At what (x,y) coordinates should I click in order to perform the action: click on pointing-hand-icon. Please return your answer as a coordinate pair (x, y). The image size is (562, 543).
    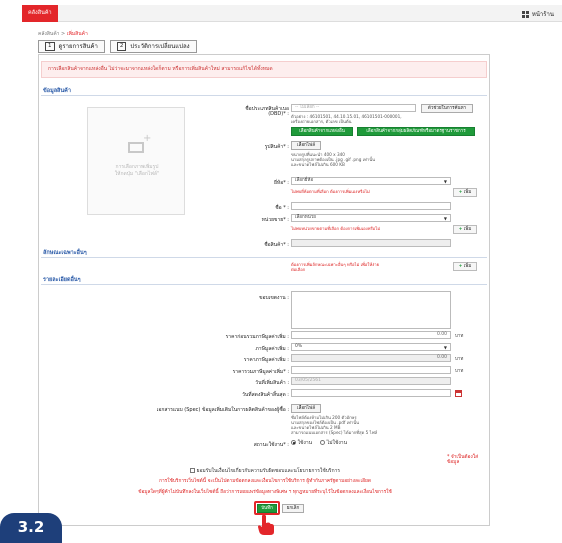
    Looking at the image, I should click on (266, 524).